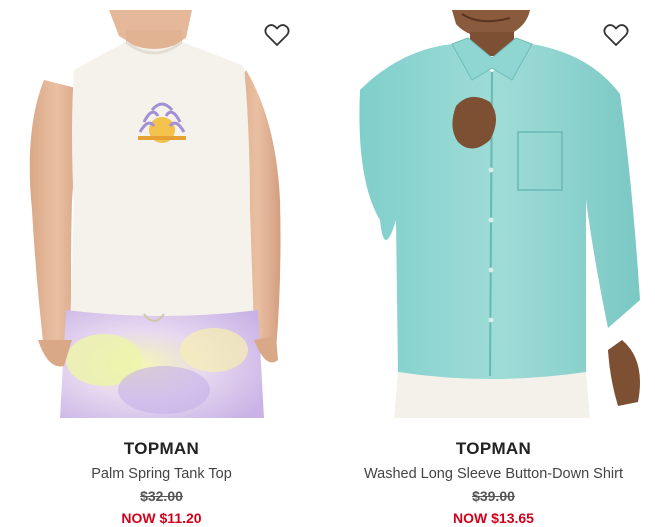 This screenshot has width=655, height=527. I want to click on sale-price: NOW $11.20, so click(161, 518).